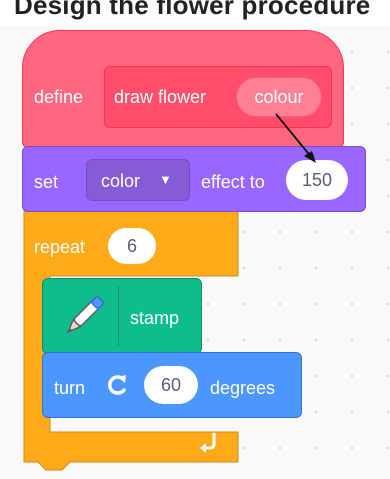  I want to click on turn-keyword: turn, so click(70, 388).